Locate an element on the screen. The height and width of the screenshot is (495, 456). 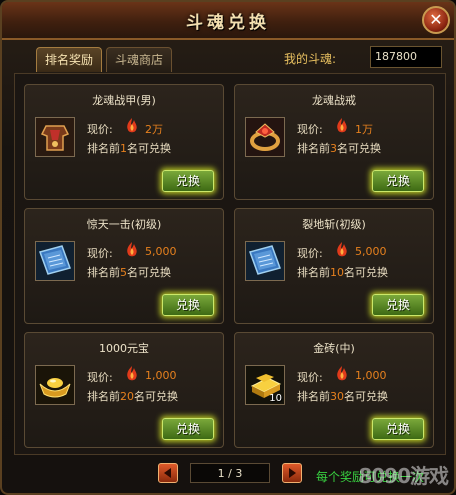
reward-card: 龙魂战甲(男) 现价: 2万排名前1名可兑换兑换 is located at coordinates (124, 142).